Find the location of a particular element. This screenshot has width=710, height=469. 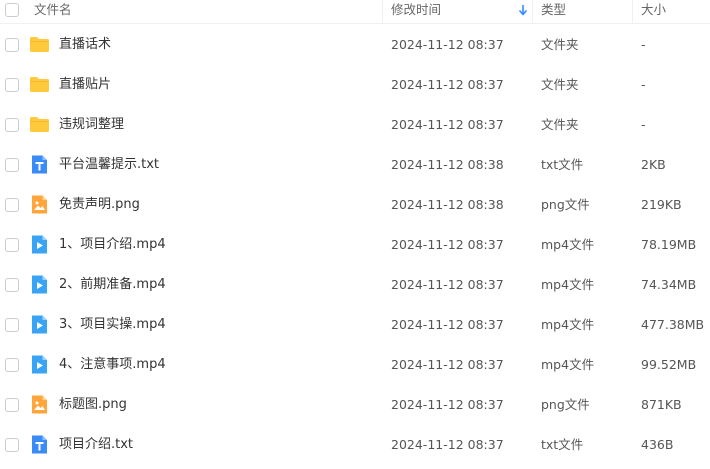

file-row: 标题图.png 2024-11-12 08:37 png文件 871KB is located at coordinates (355, 405).